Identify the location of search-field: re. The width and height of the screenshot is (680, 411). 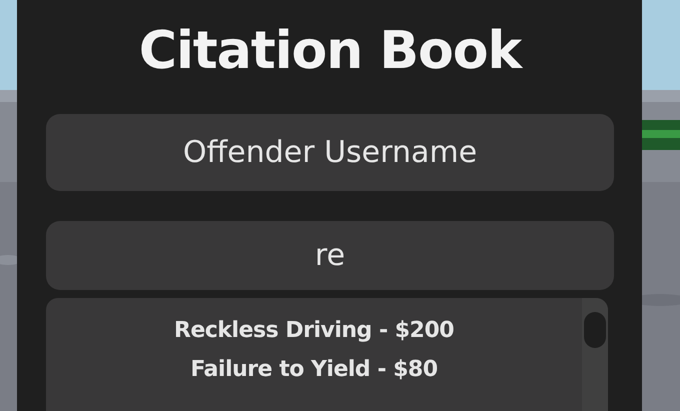
(330, 255).